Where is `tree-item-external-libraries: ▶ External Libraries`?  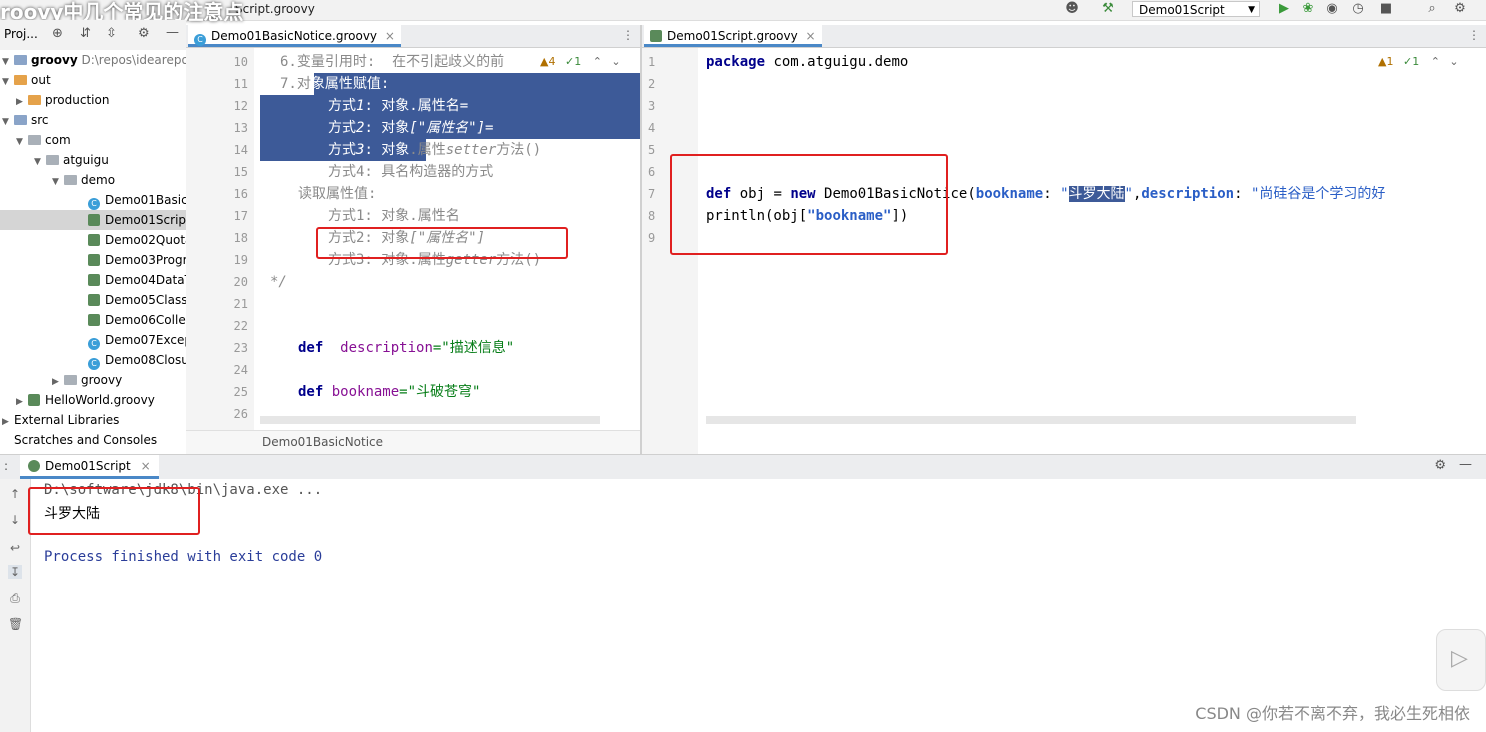 tree-item-external-libraries: ▶ External Libraries is located at coordinates (60, 420).